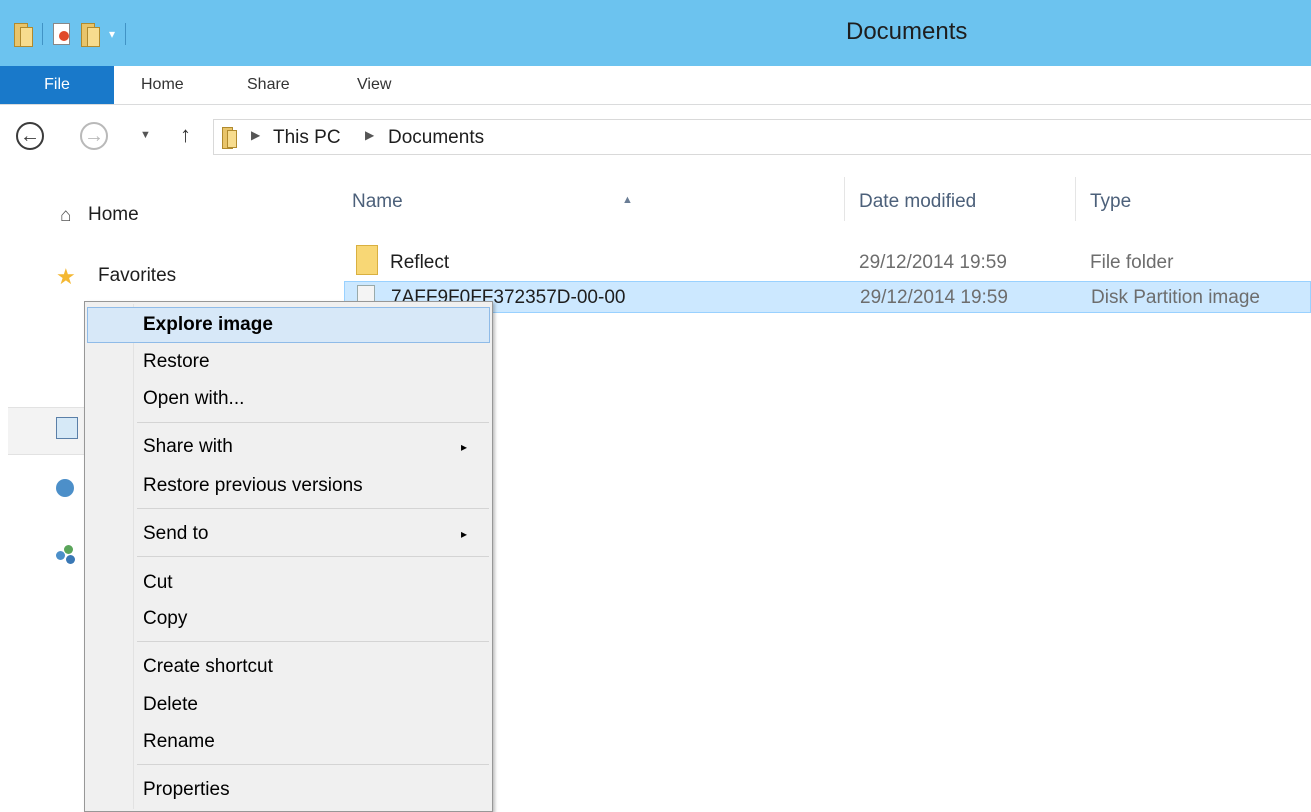 This screenshot has width=1311, height=812. Describe the element at coordinates (288, 667) in the screenshot. I see `menu-item-create-shortcut: Create shortcut` at that location.